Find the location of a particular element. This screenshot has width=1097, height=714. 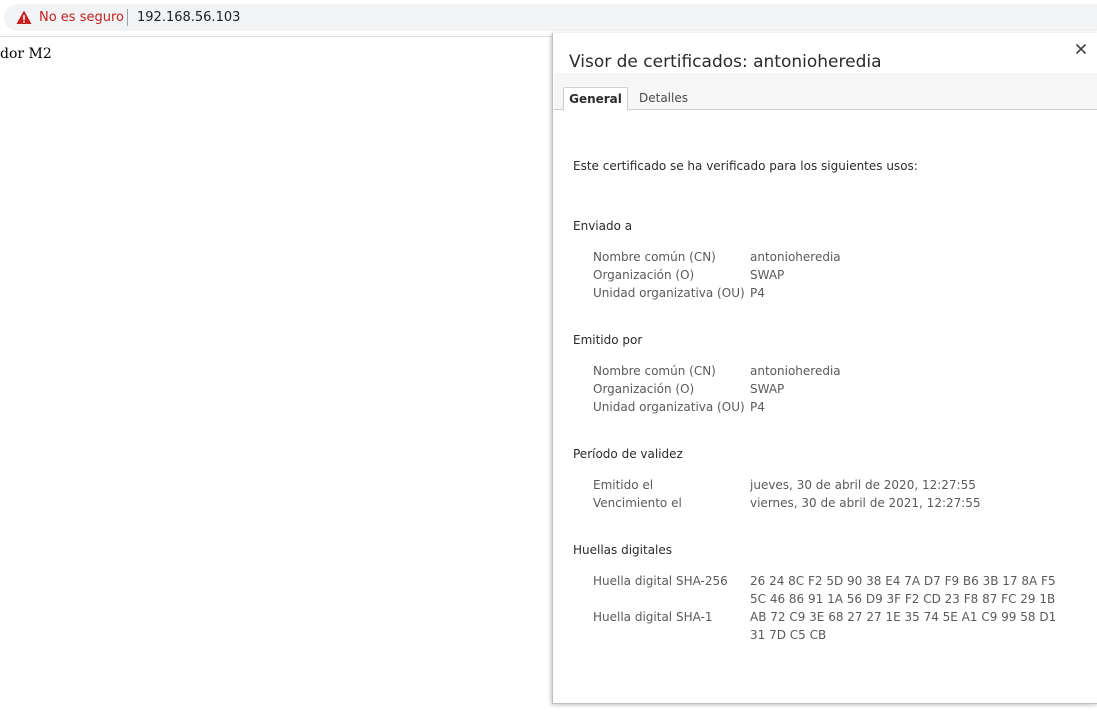

tab-general: General is located at coordinates (595, 99).